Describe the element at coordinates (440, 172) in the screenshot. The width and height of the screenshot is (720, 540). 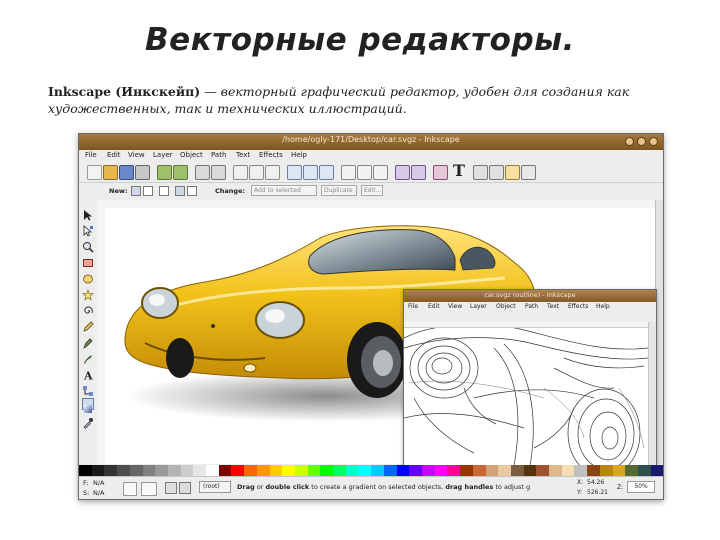
I see `fill-stroke-icon` at that location.